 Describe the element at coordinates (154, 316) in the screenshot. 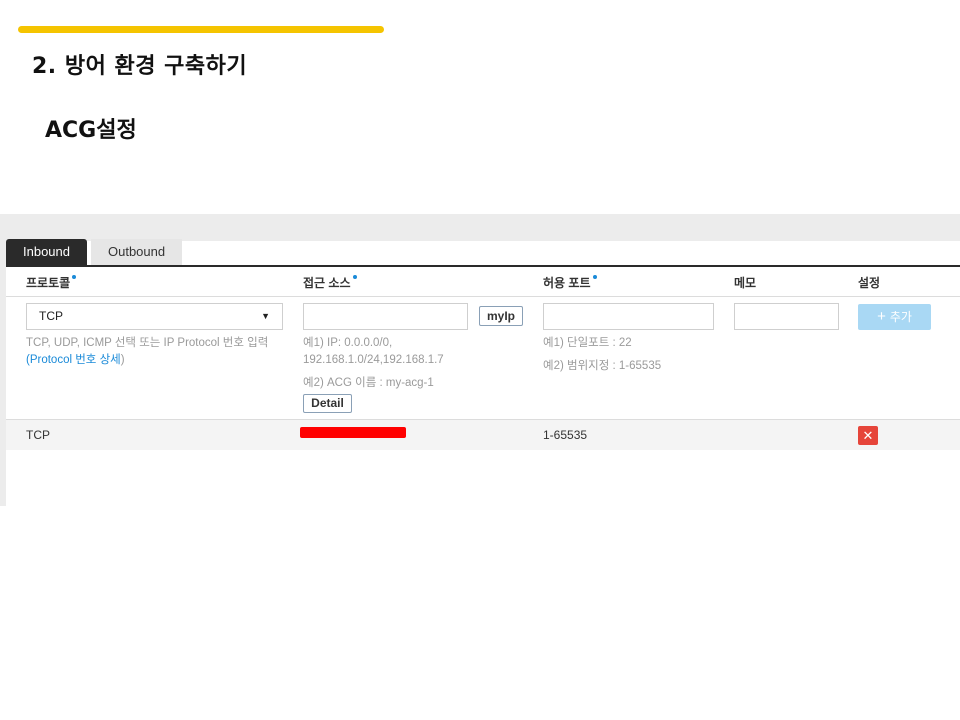

I see `protocol-select: TCP ▼` at that location.